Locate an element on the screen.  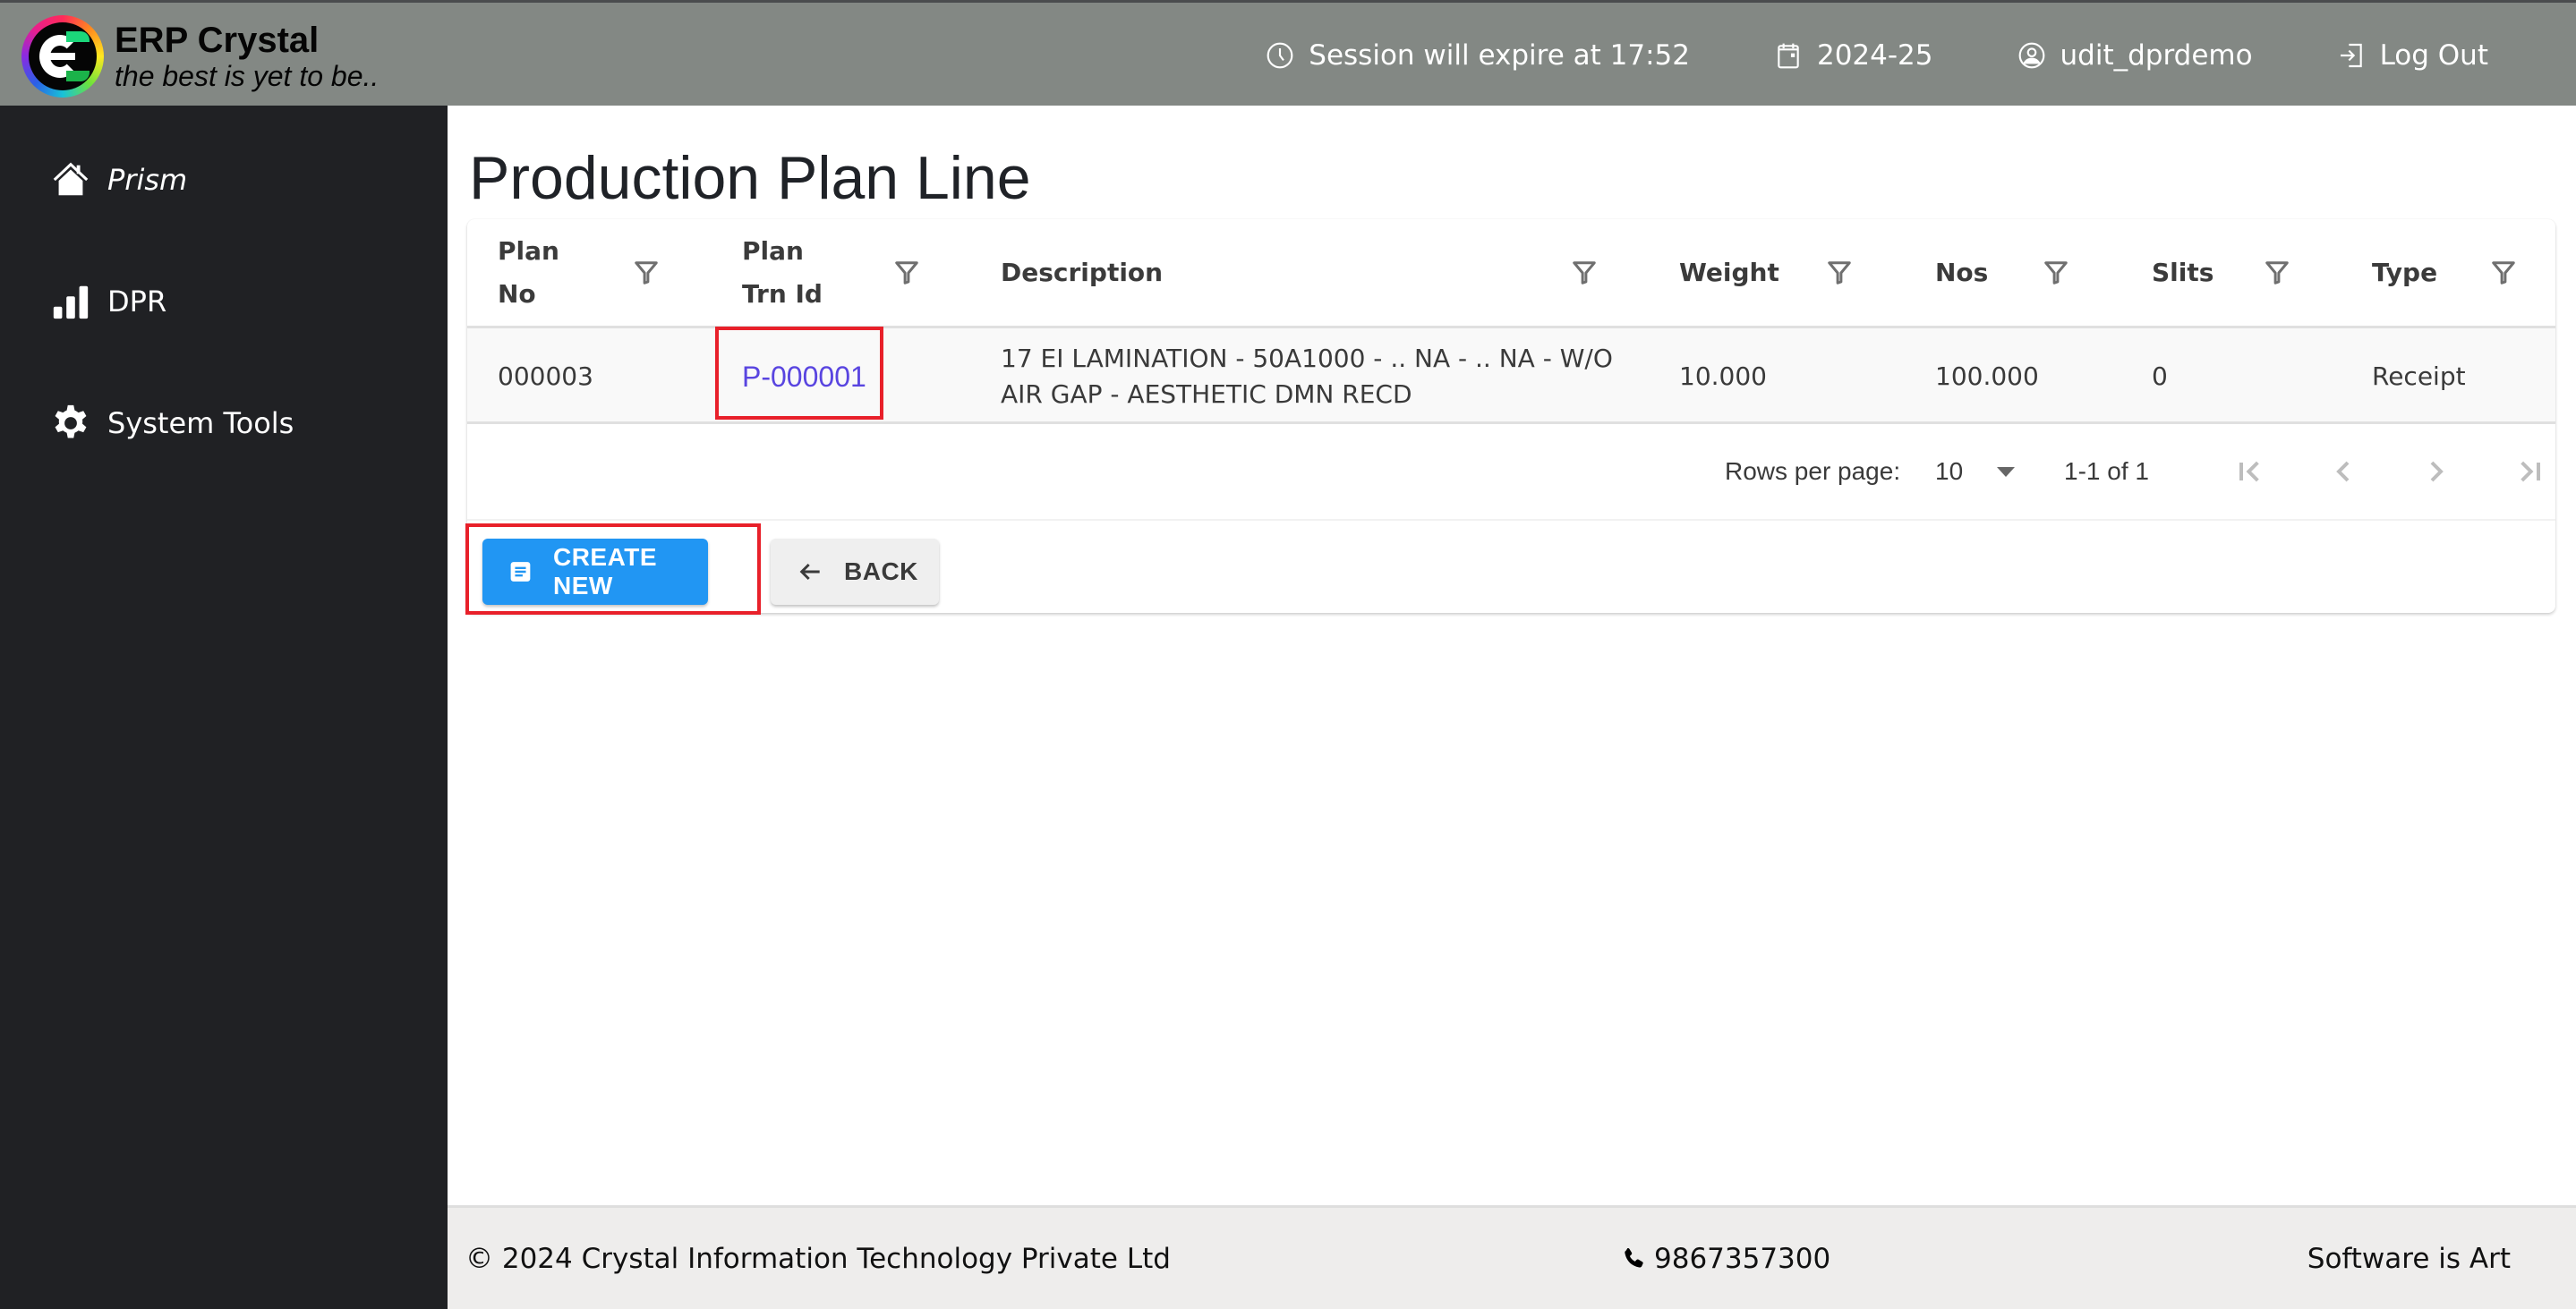
last-page-button is located at coordinates (2529, 471).